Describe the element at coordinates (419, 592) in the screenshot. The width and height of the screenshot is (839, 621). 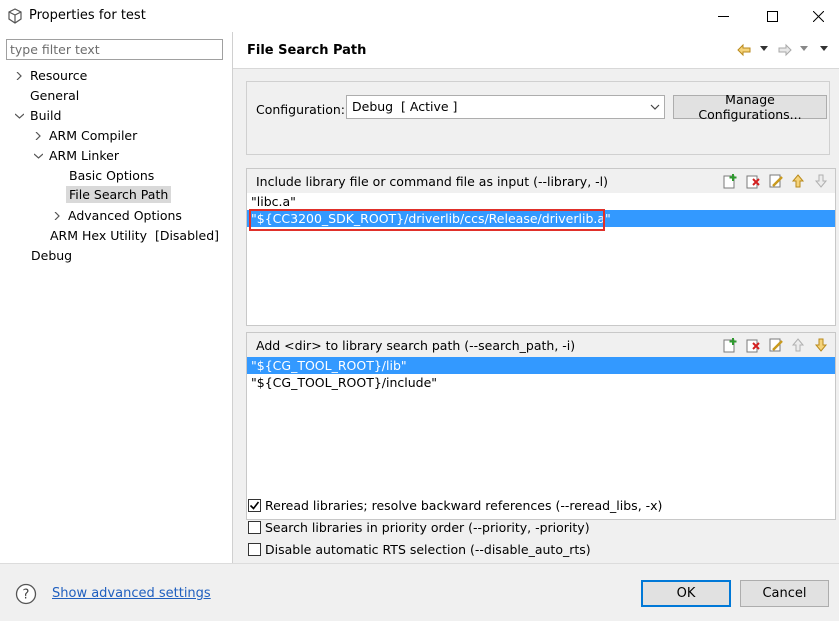
I see `dialog-footer: ? Show advanced settings OK Cancel` at that location.